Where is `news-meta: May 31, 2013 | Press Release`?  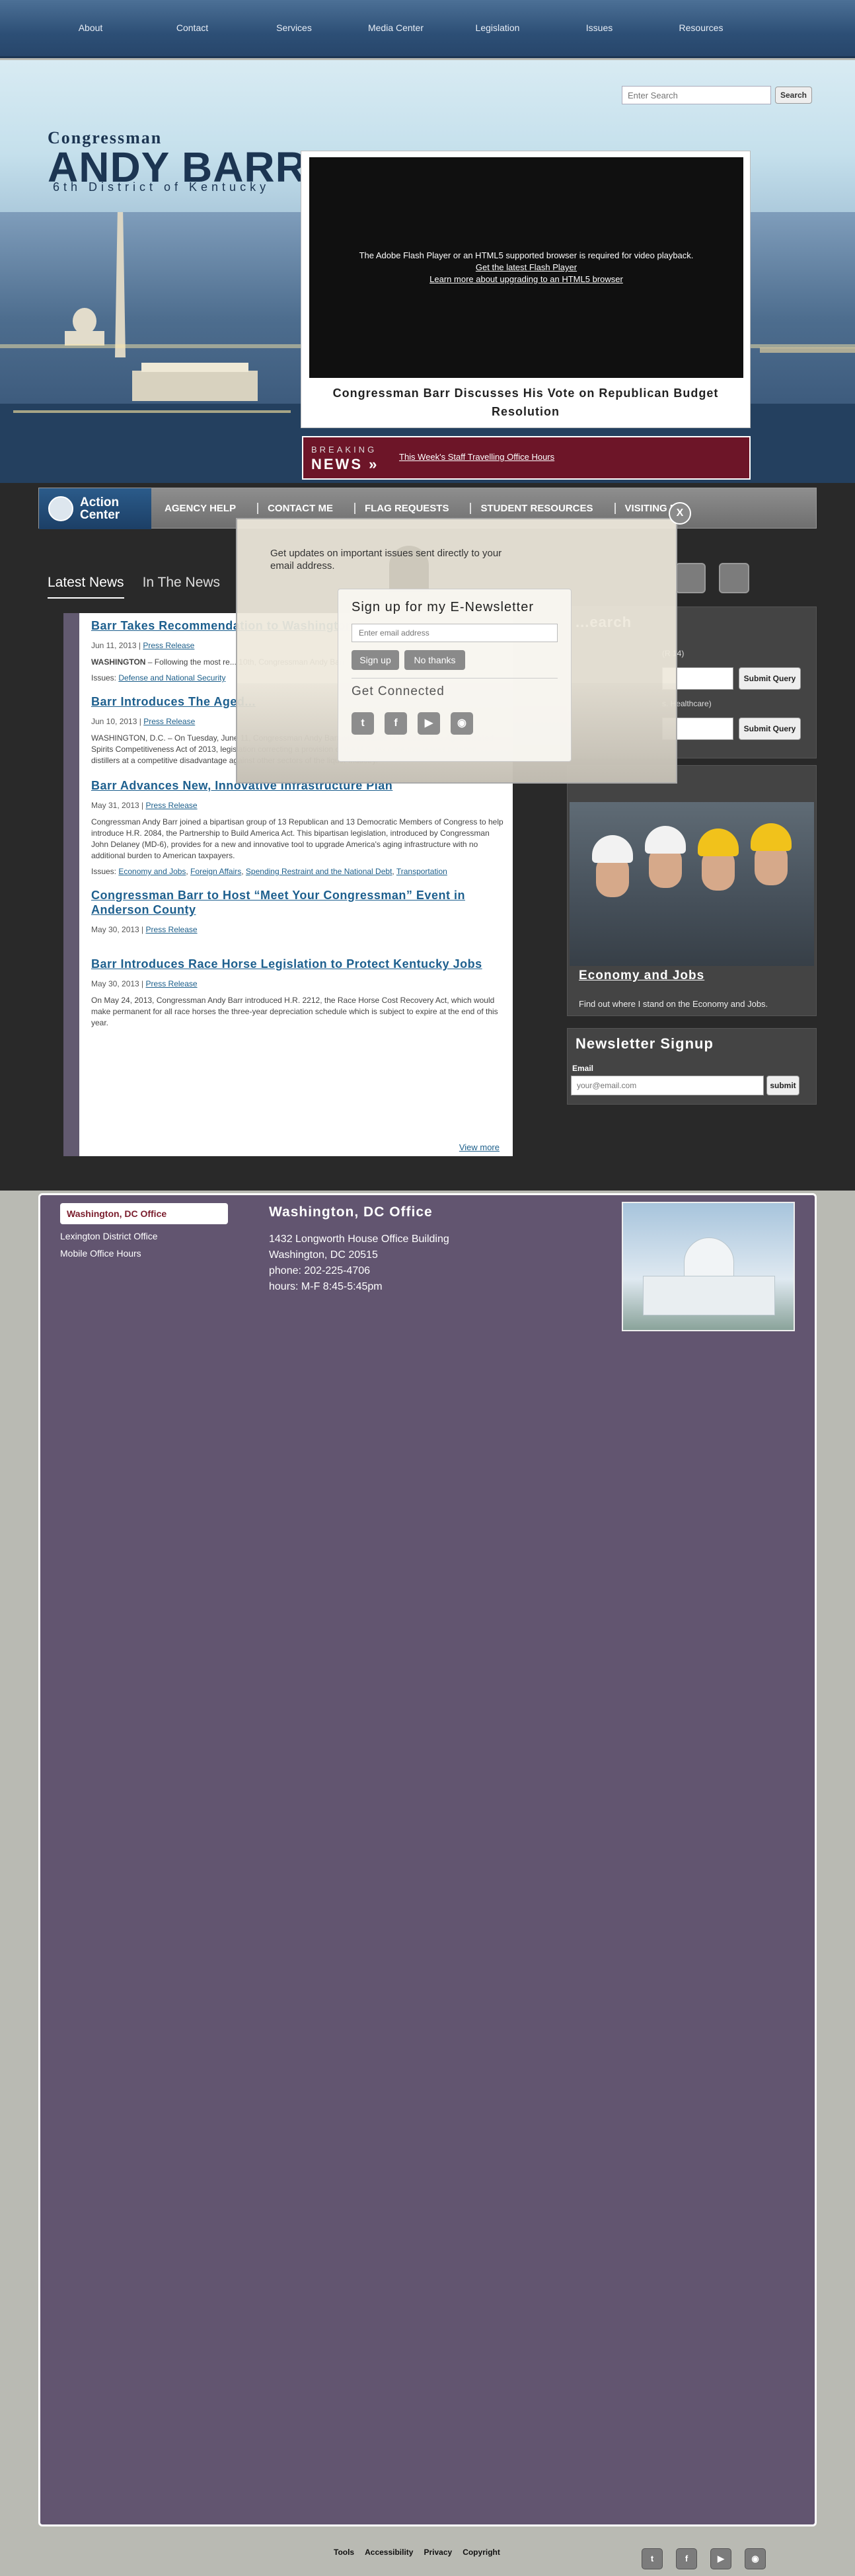 news-meta: May 31, 2013 | Press Release is located at coordinates (144, 805).